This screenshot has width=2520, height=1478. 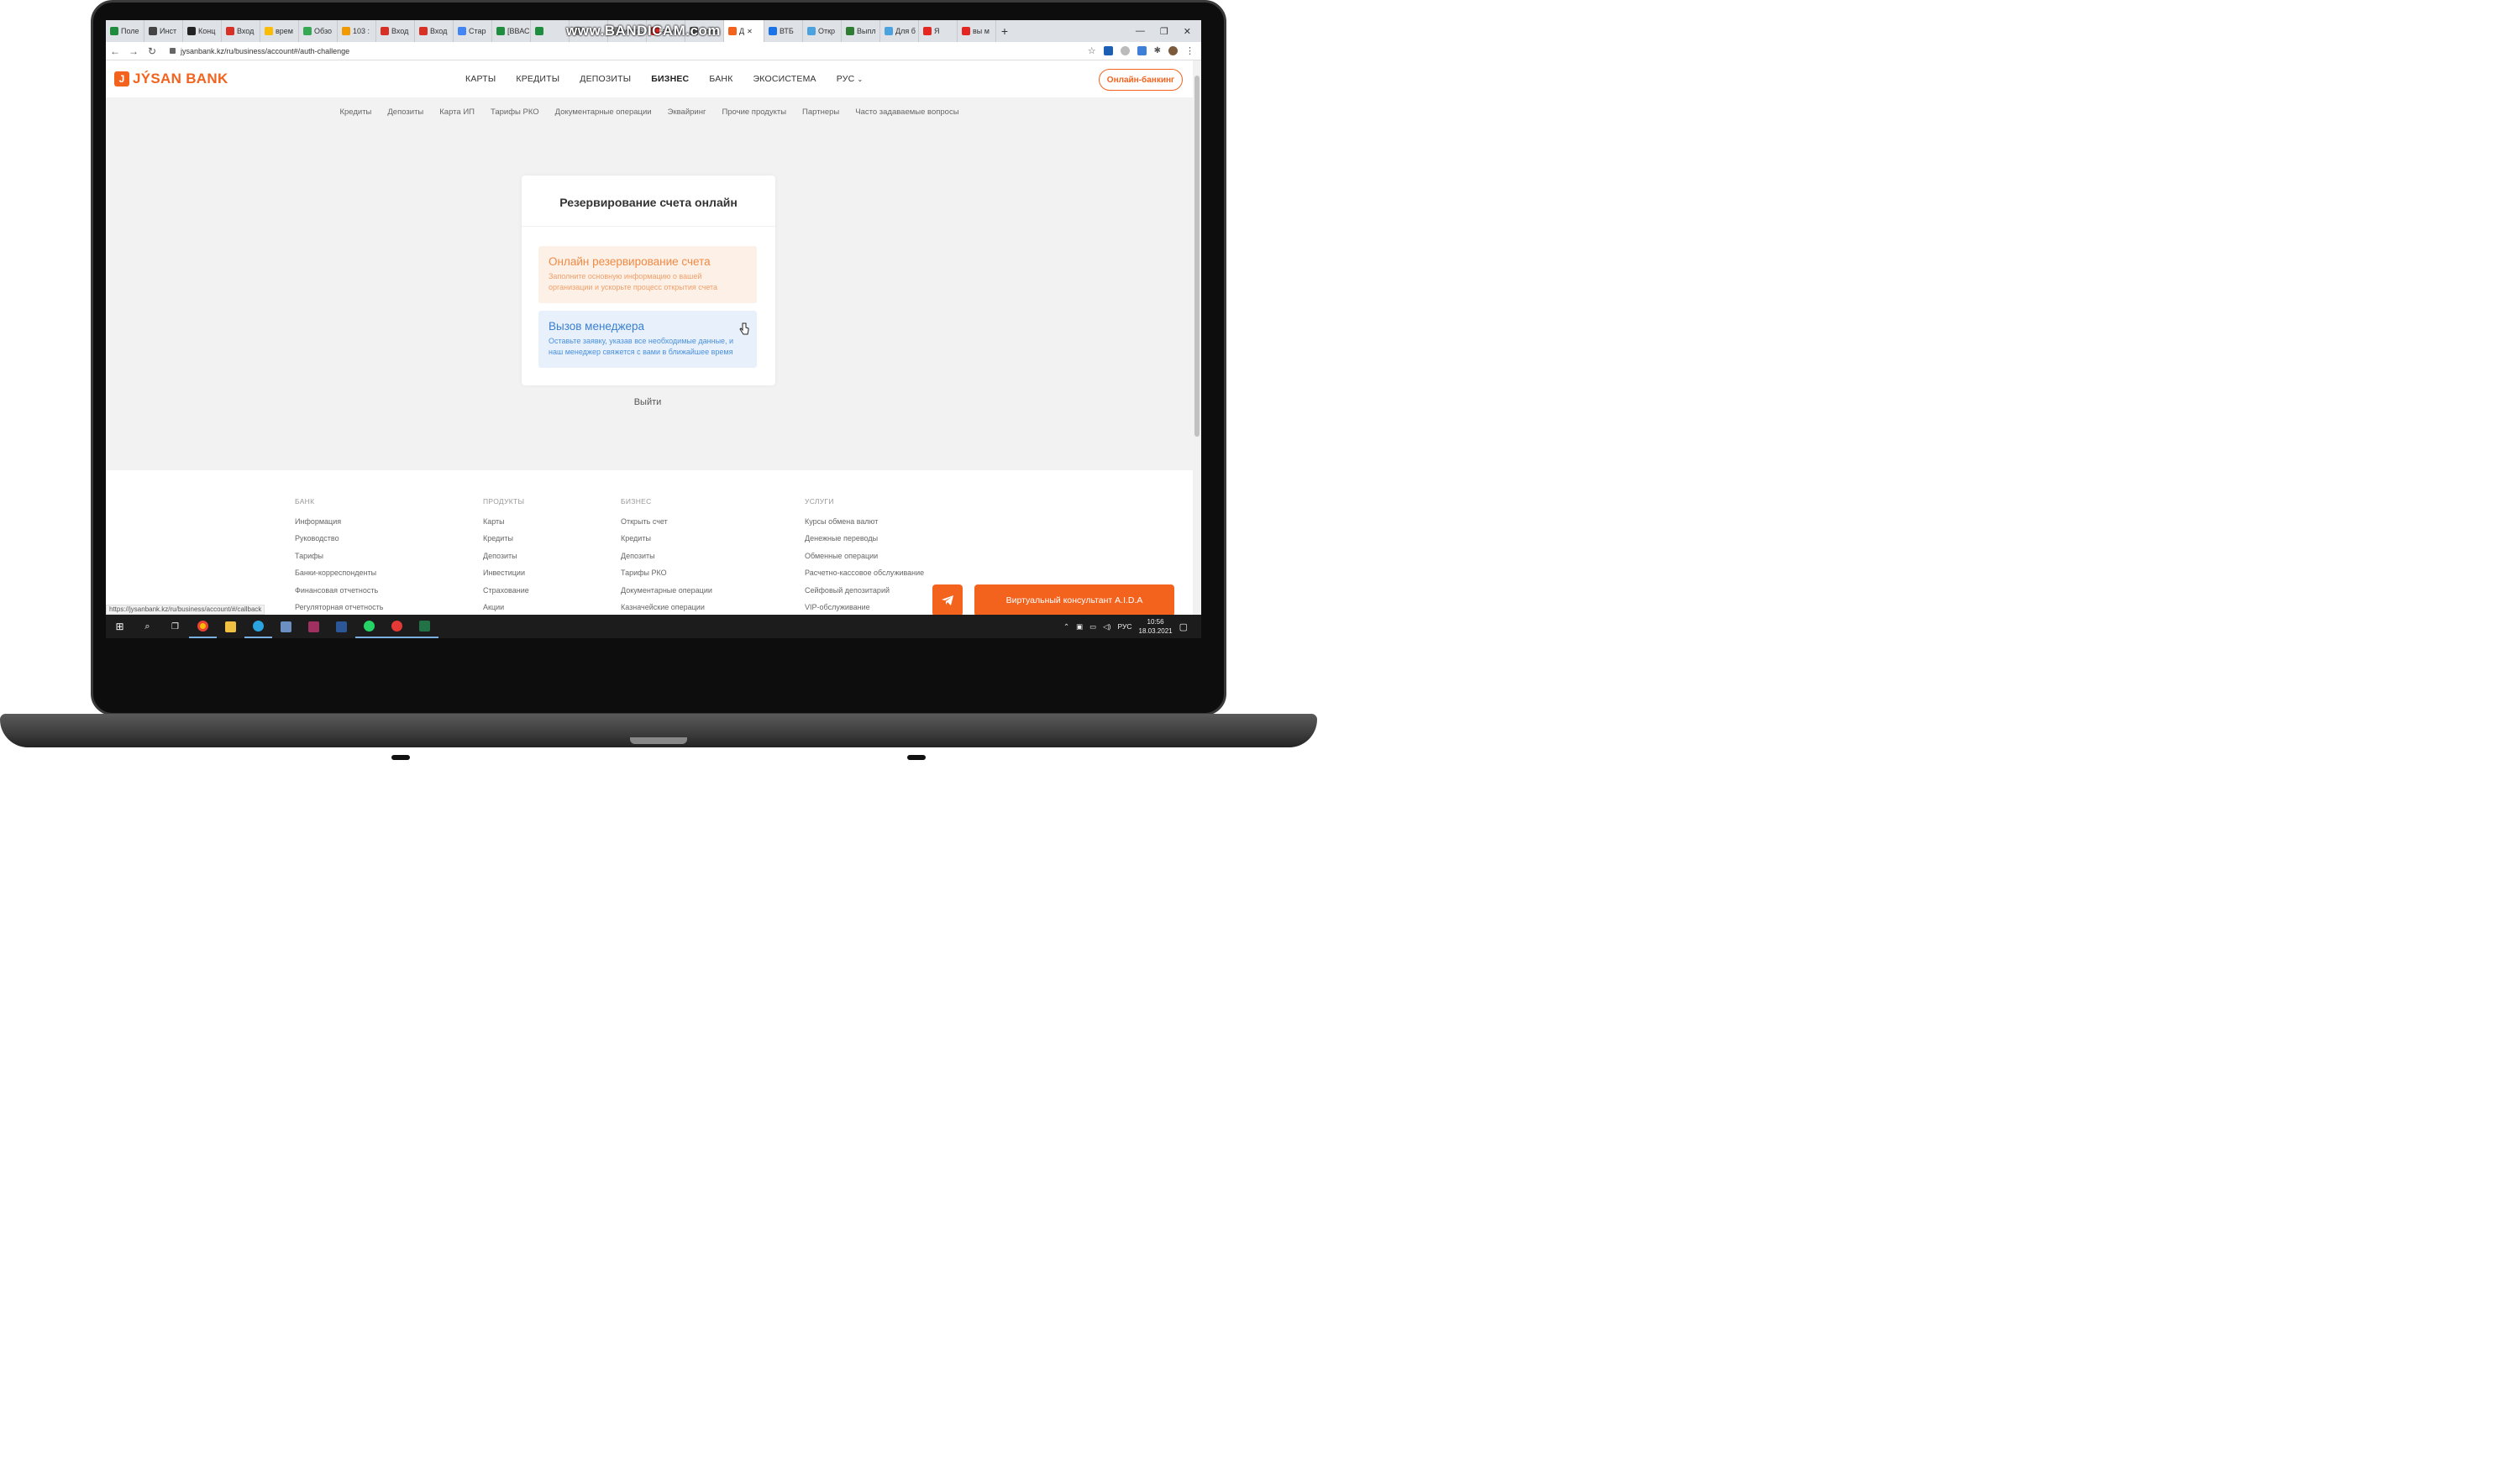 What do you see at coordinates (1164, 31) in the screenshot?
I see `restore-icon: ❐` at bounding box center [1164, 31].